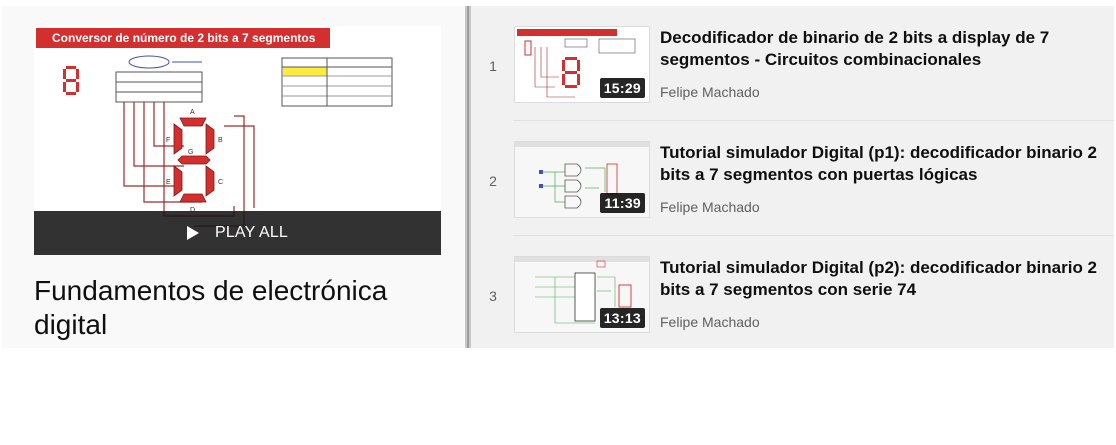  What do you see at coordinates (251, 232) in the screenshot?
I see `play-all-label: PLAY ALL` at bounding box center [251, 232].